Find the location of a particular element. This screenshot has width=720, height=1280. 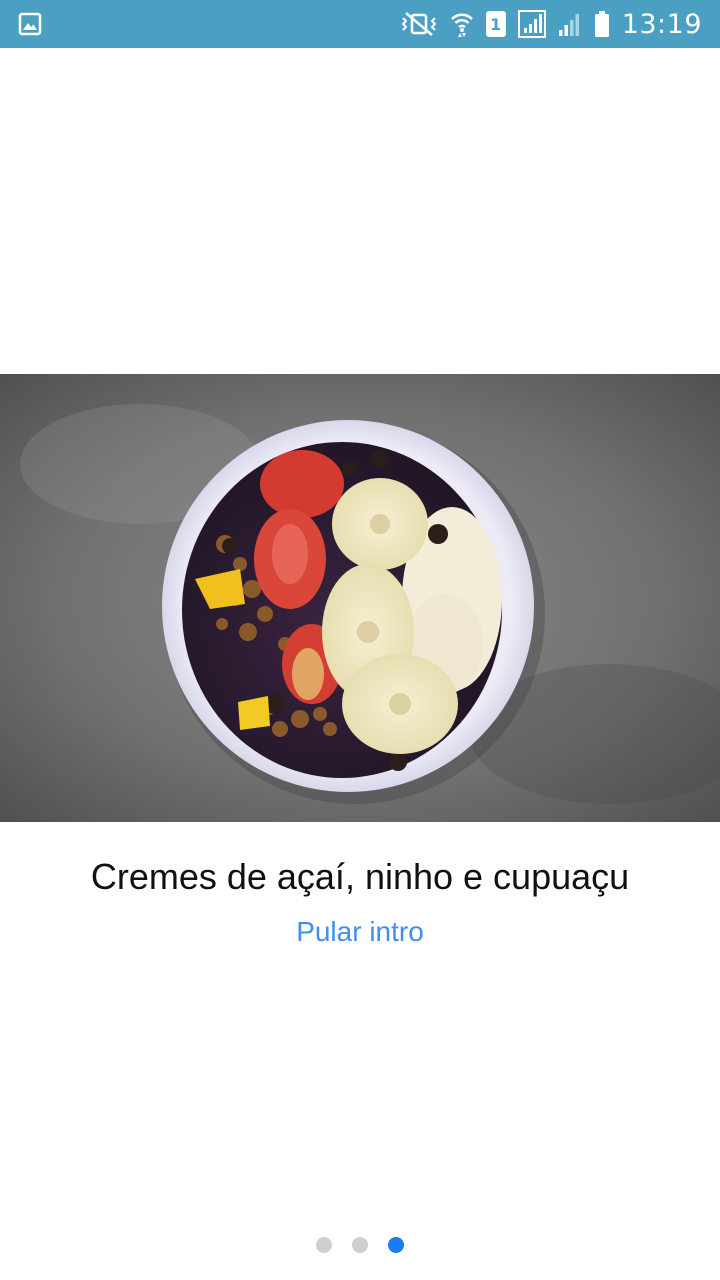

page-indicator is located at coordinates (360, 1246).